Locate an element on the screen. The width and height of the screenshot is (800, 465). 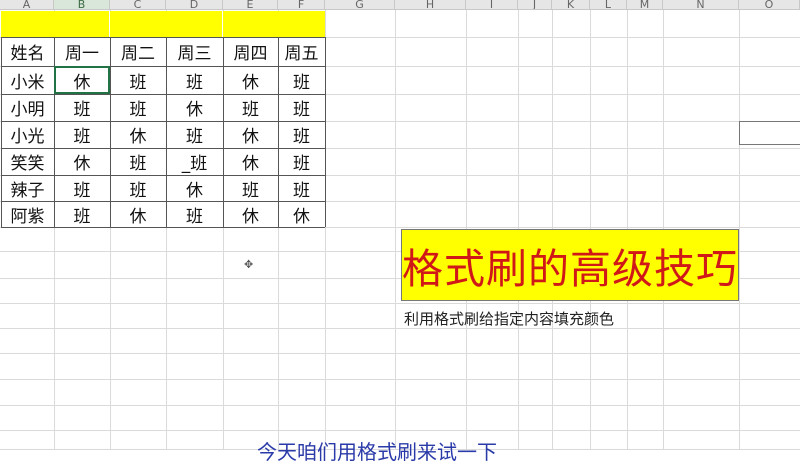
cell-cursor-icon: ✥ is located at coordinates (249, 264).